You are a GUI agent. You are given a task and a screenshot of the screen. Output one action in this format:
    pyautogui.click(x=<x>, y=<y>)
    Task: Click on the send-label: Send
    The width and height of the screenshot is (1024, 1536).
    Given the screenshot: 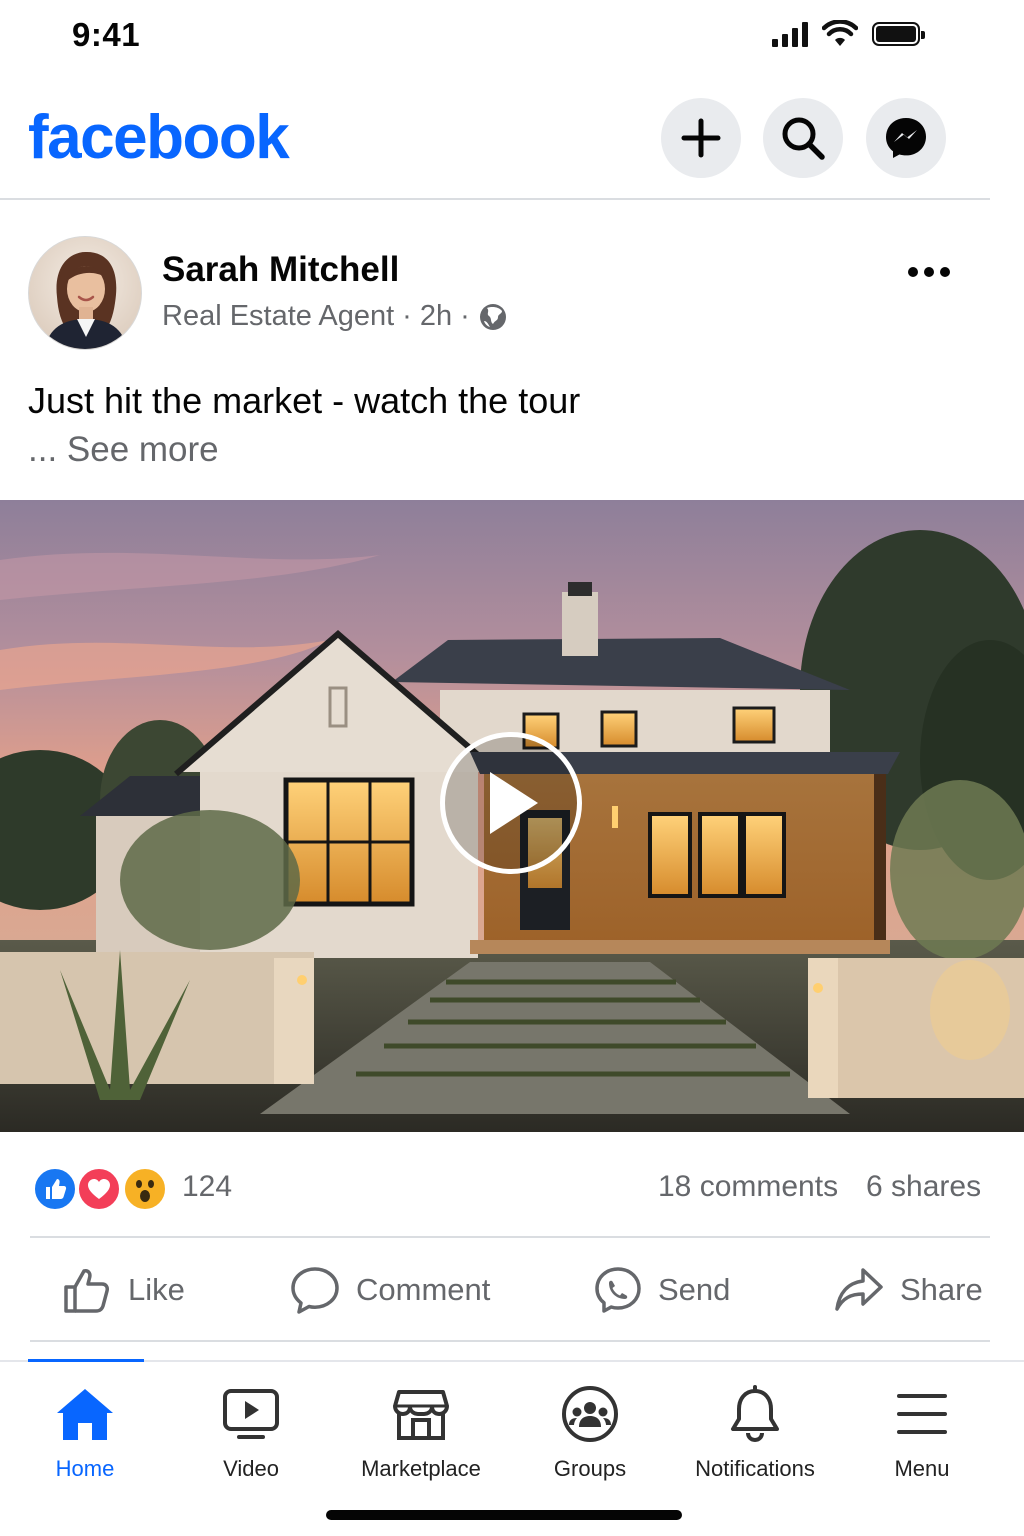 What is the action you would take?
    pyautogui.click(x=694, y=1289)
    